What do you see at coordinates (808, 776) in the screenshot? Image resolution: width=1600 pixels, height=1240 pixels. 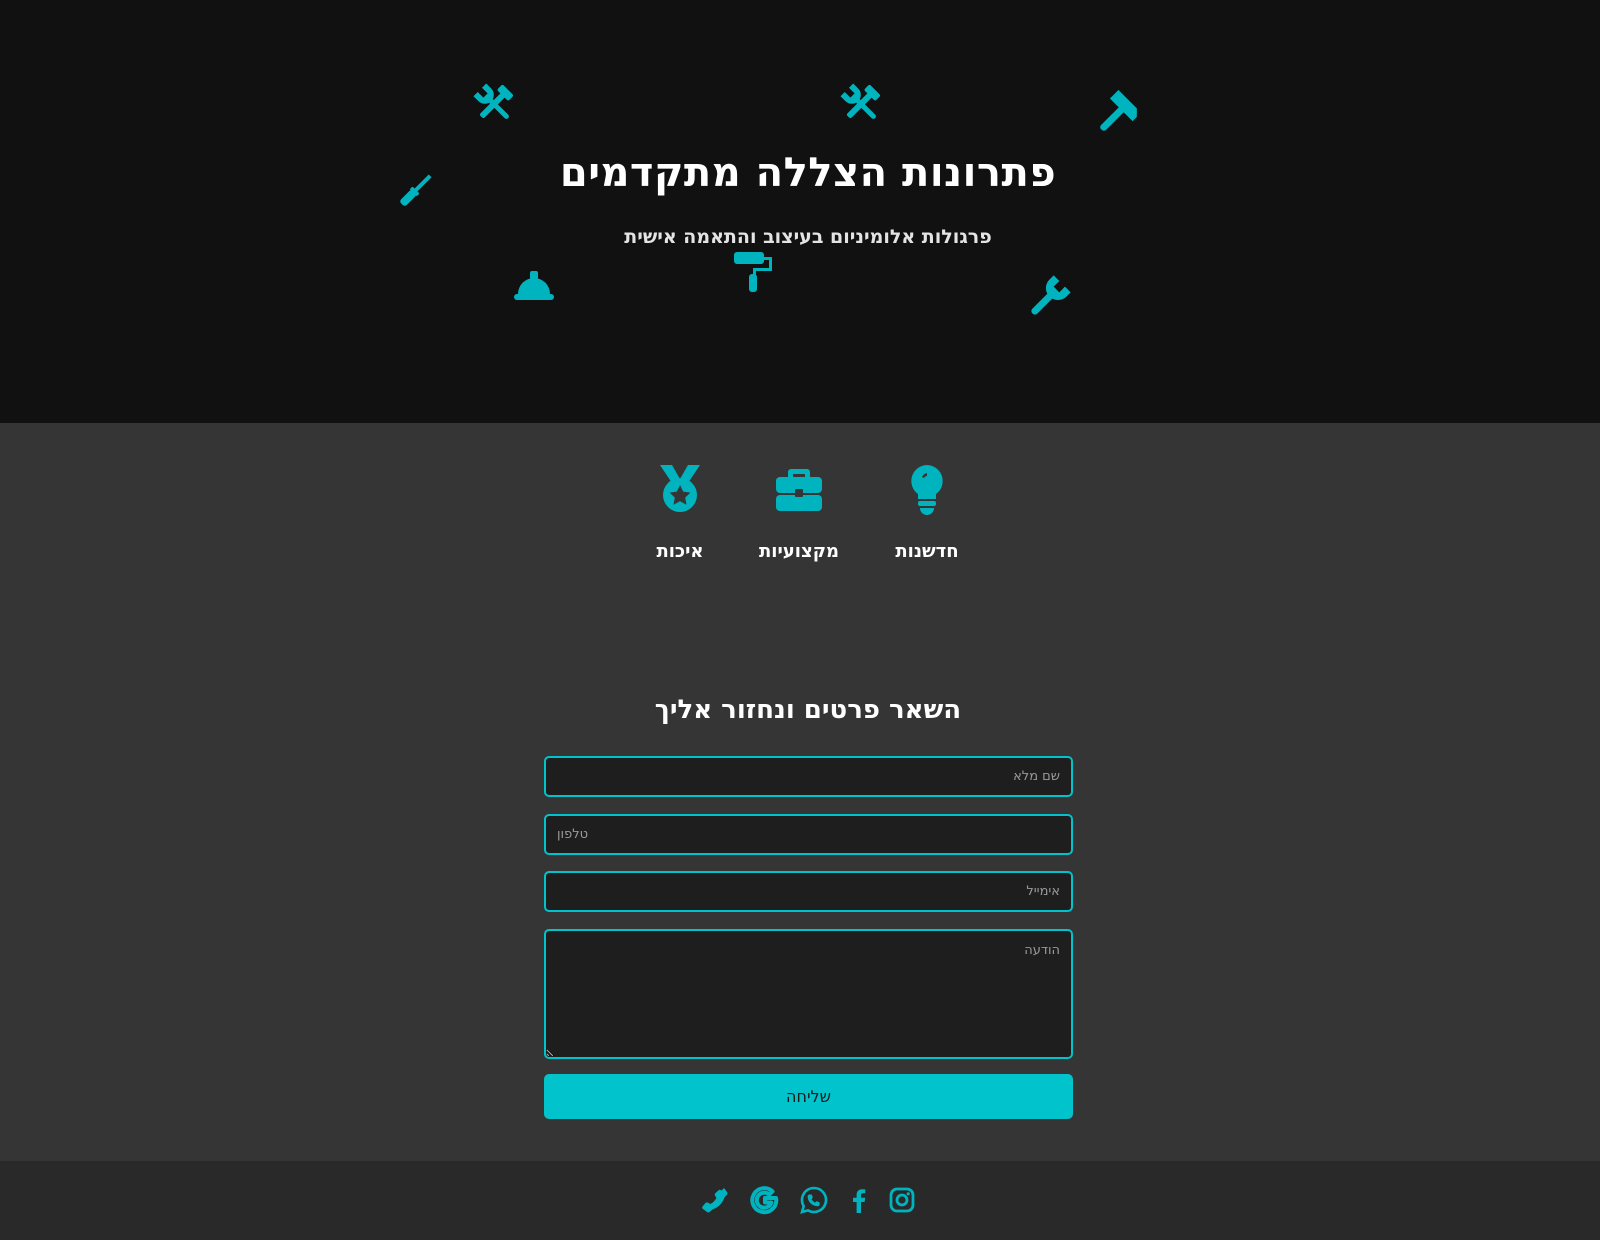 I see `full-name-input` at bounding box center [808, 776].